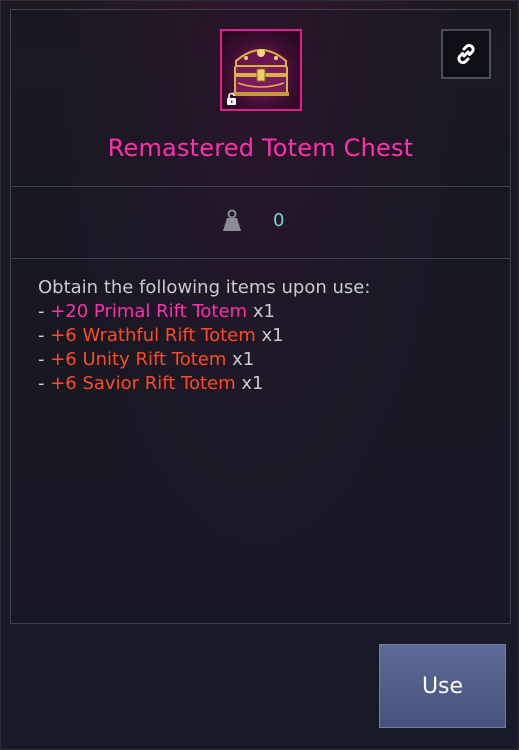 The width and height of the screenshot is (519, 750). What do you see at coordinates (279, 220) in the screenshot?
I see `weight-value: 0` at bounding box center [279, 220].